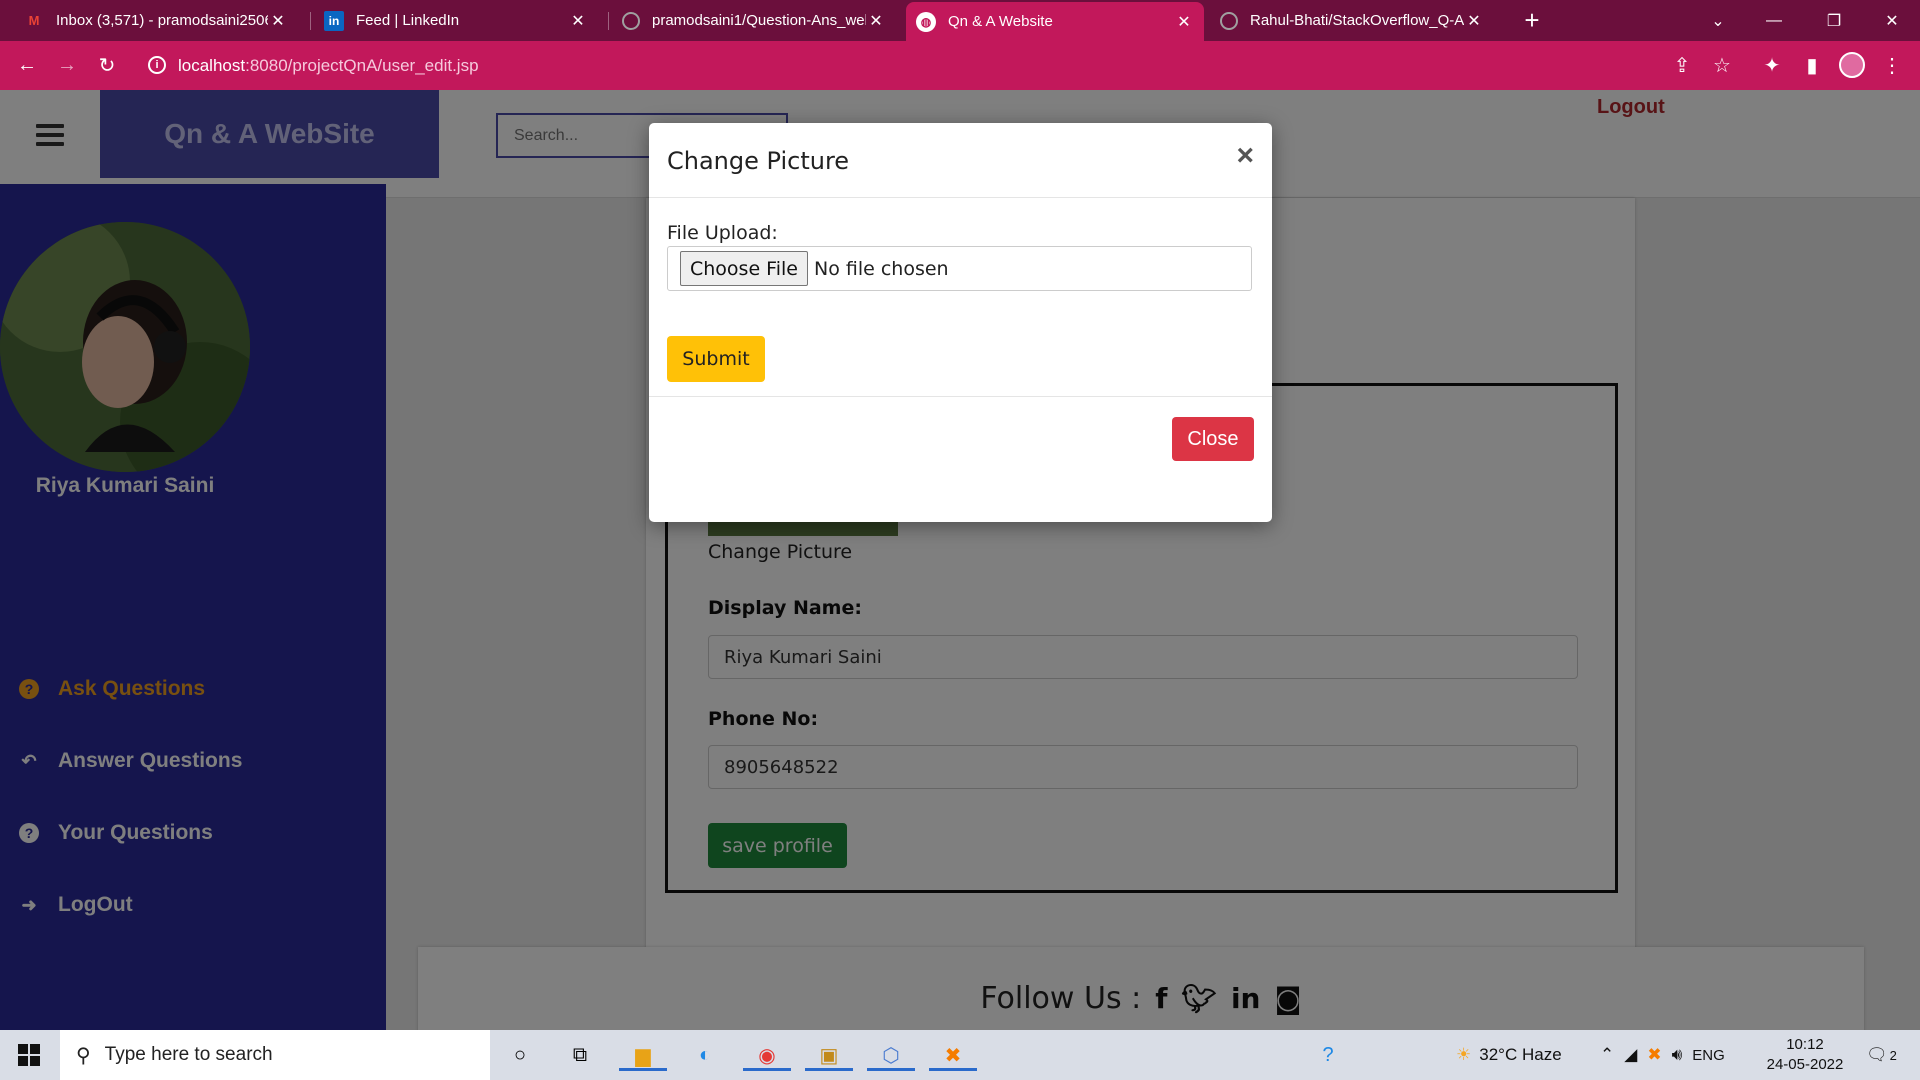 The height and width of the screenshot is (1080, 1920). What do you see at coordinates (960, 160) in the screenshot?
I see `modal-header: Change Picture ×` at bounding box center [960, 160].